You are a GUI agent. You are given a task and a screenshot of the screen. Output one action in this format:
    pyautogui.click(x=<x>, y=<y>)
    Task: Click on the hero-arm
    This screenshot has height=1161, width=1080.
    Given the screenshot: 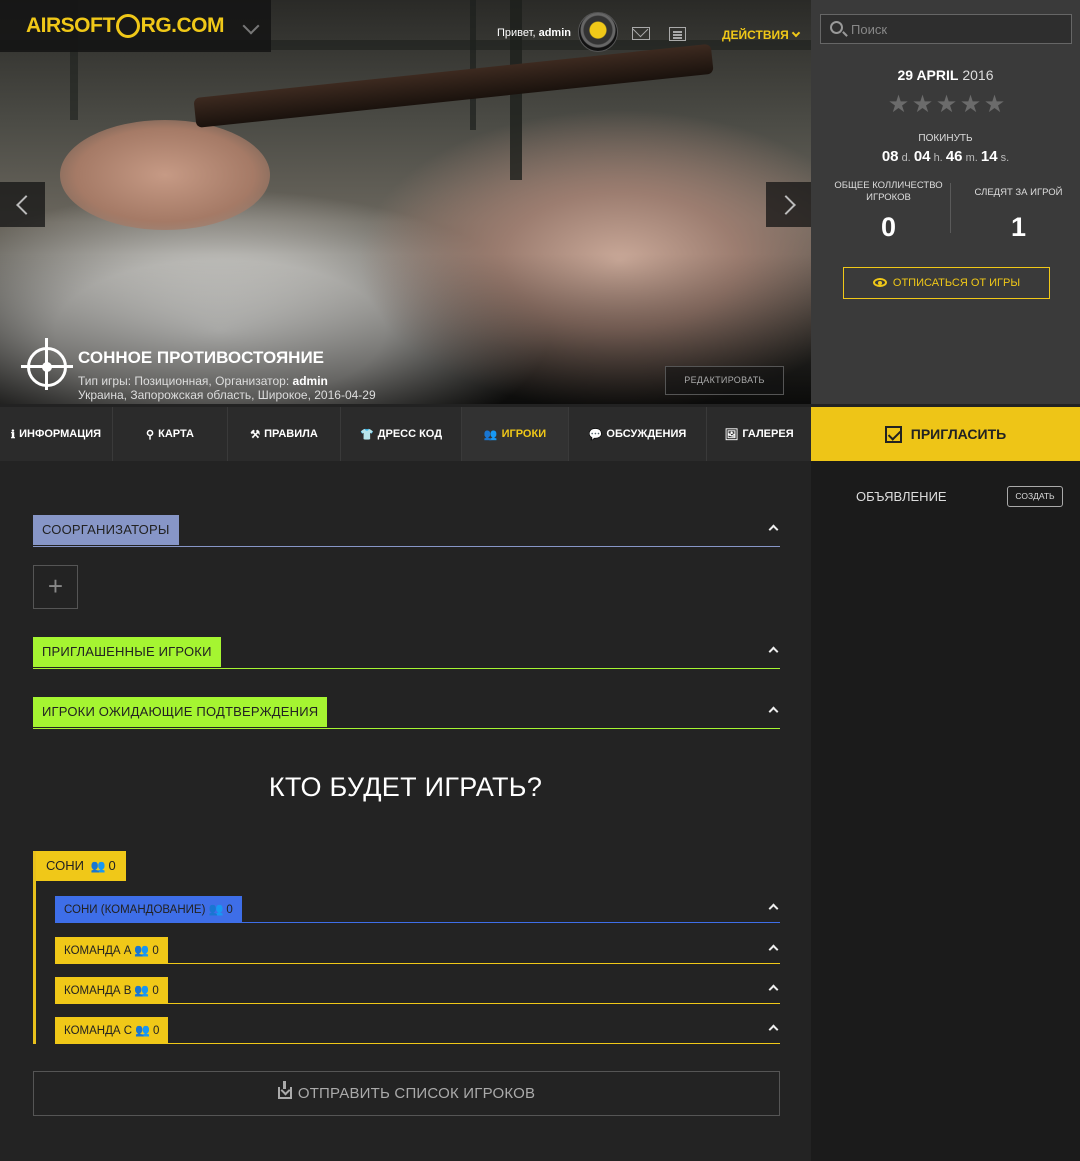 What is the action you would take?
    pyautogui.click(x=165, y=175)
    